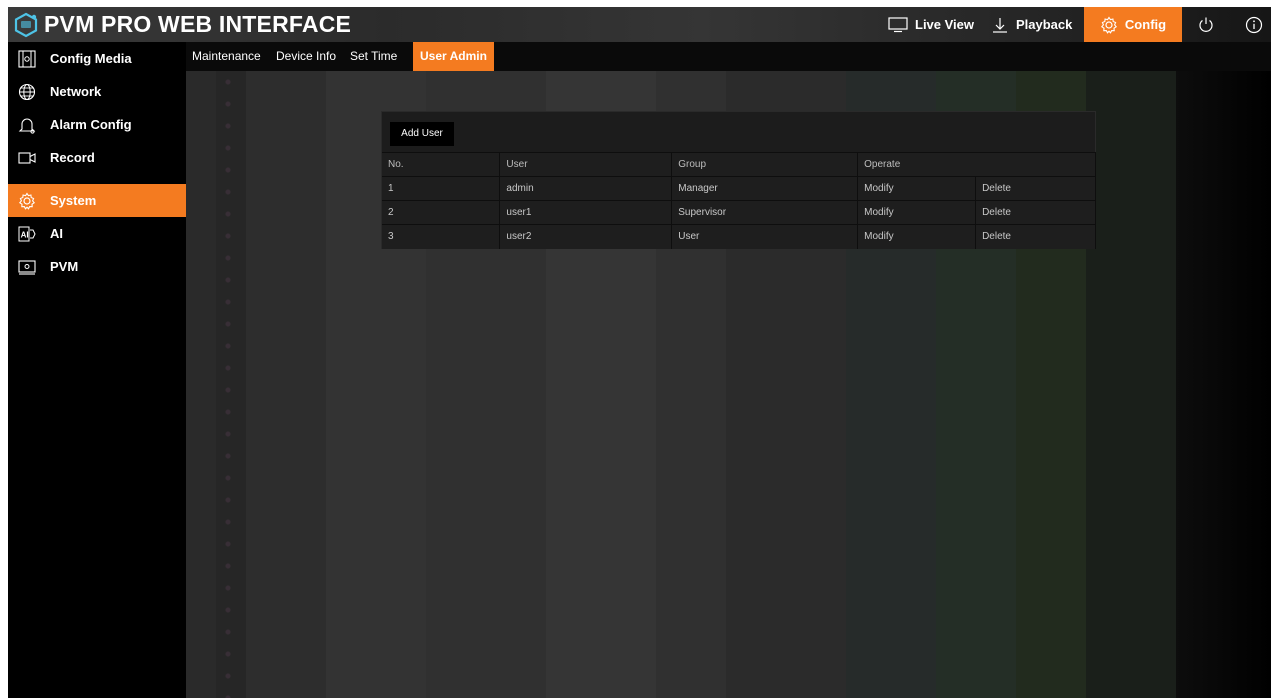  Describe the element at coordinates (441, 236) in the screenshot. I see `cell-no: 3` at that location.